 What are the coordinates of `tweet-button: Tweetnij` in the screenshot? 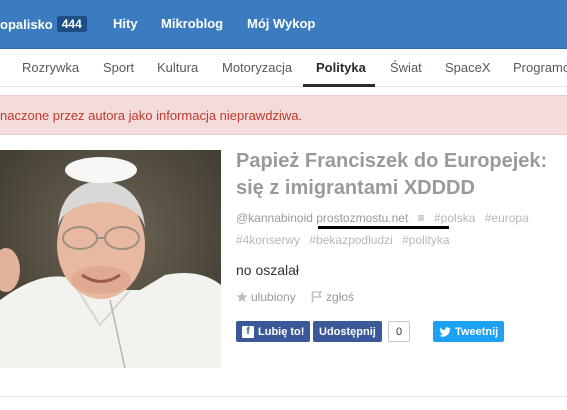 It's located at (469, 331).